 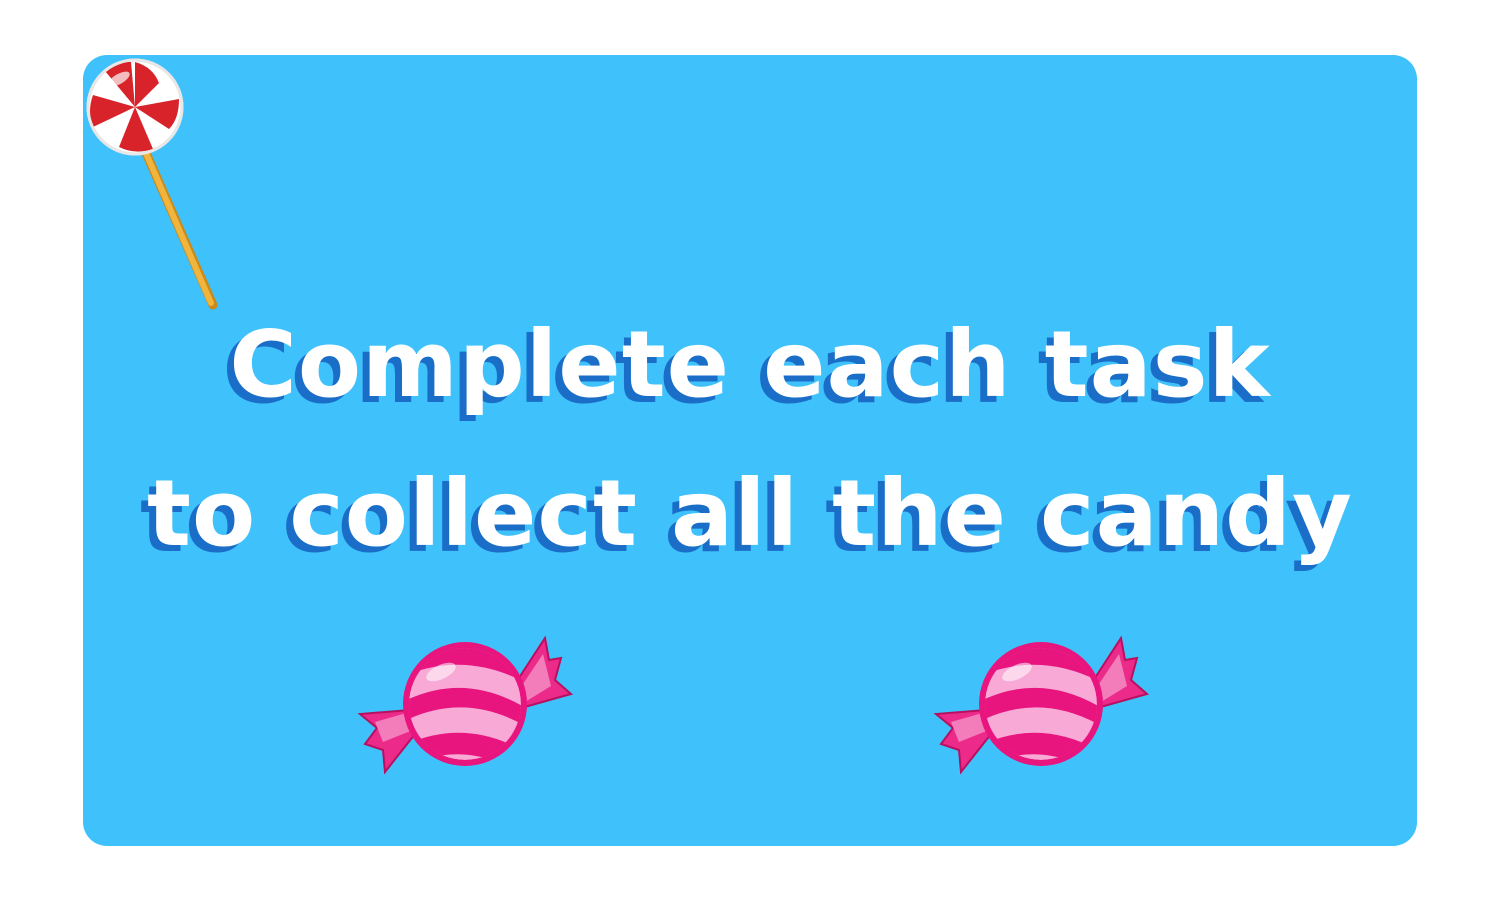 I want to click on instruction-line-1: Complete each task, so click(x=750, y=364).